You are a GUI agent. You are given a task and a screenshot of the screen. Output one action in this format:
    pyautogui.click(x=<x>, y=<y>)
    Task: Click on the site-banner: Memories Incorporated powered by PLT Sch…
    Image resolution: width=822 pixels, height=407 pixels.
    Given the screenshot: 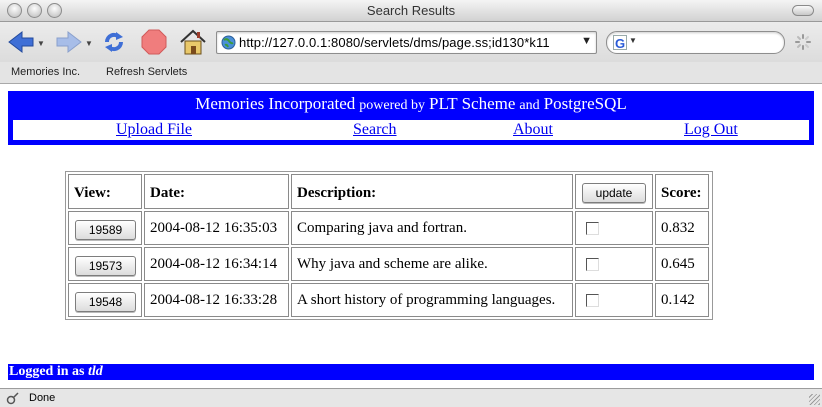 What is the action you would take?
    pyautogui.click(x=411, y=118)
    